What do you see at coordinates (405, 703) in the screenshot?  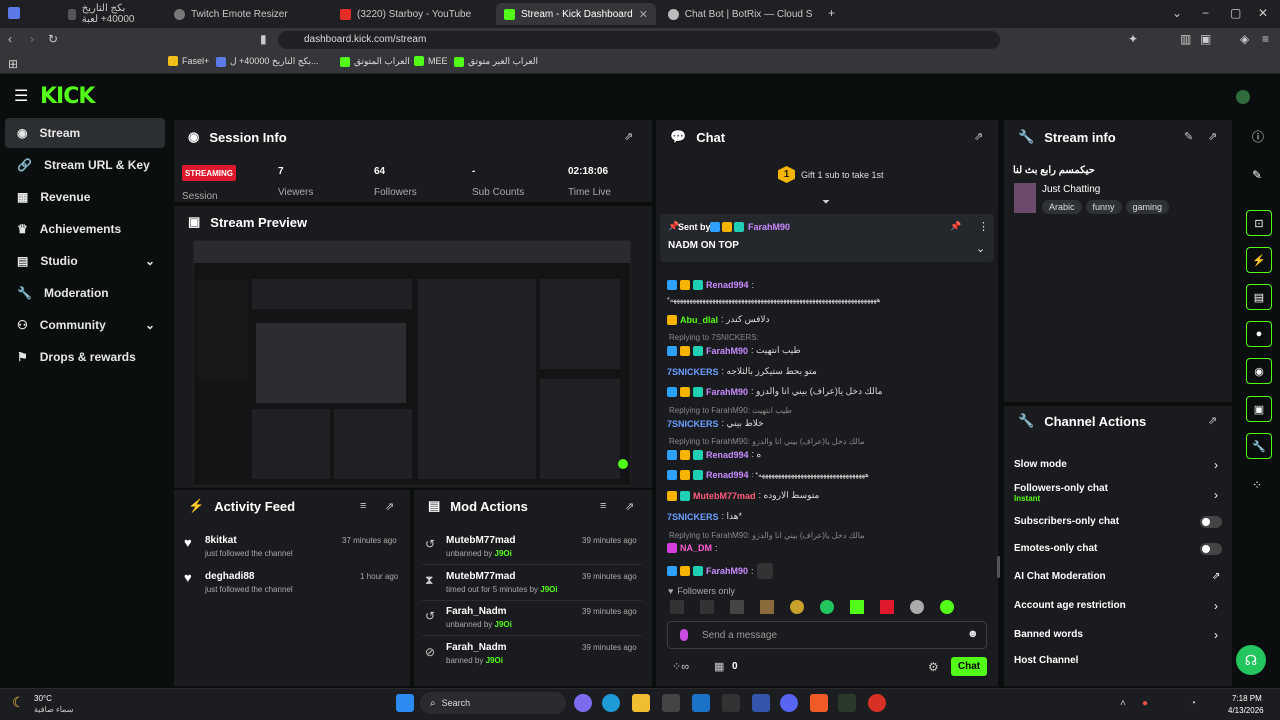 I see `windows-start-icon` at bounding box center [405, 703].